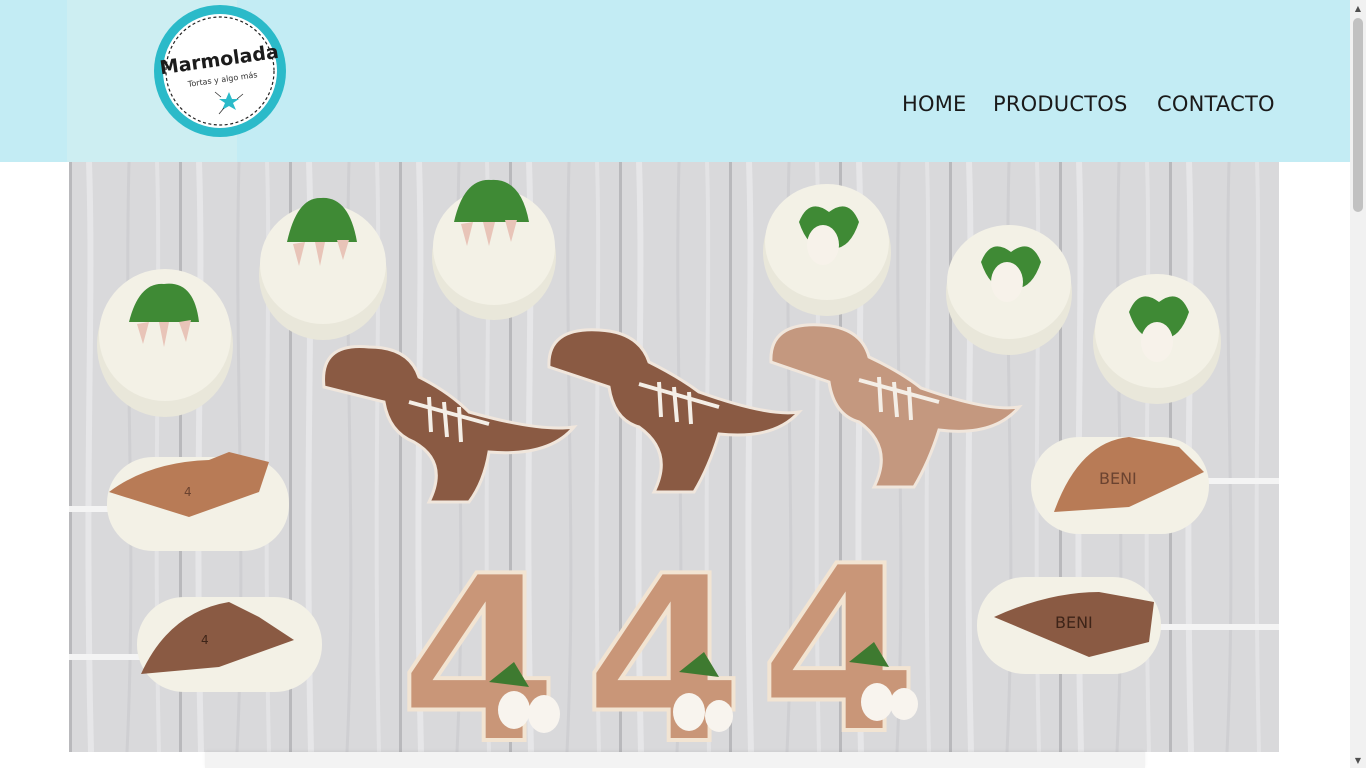 The width and height of the screenshot is (1366, 768). I want to click on claw-treat, so click(165, 343).